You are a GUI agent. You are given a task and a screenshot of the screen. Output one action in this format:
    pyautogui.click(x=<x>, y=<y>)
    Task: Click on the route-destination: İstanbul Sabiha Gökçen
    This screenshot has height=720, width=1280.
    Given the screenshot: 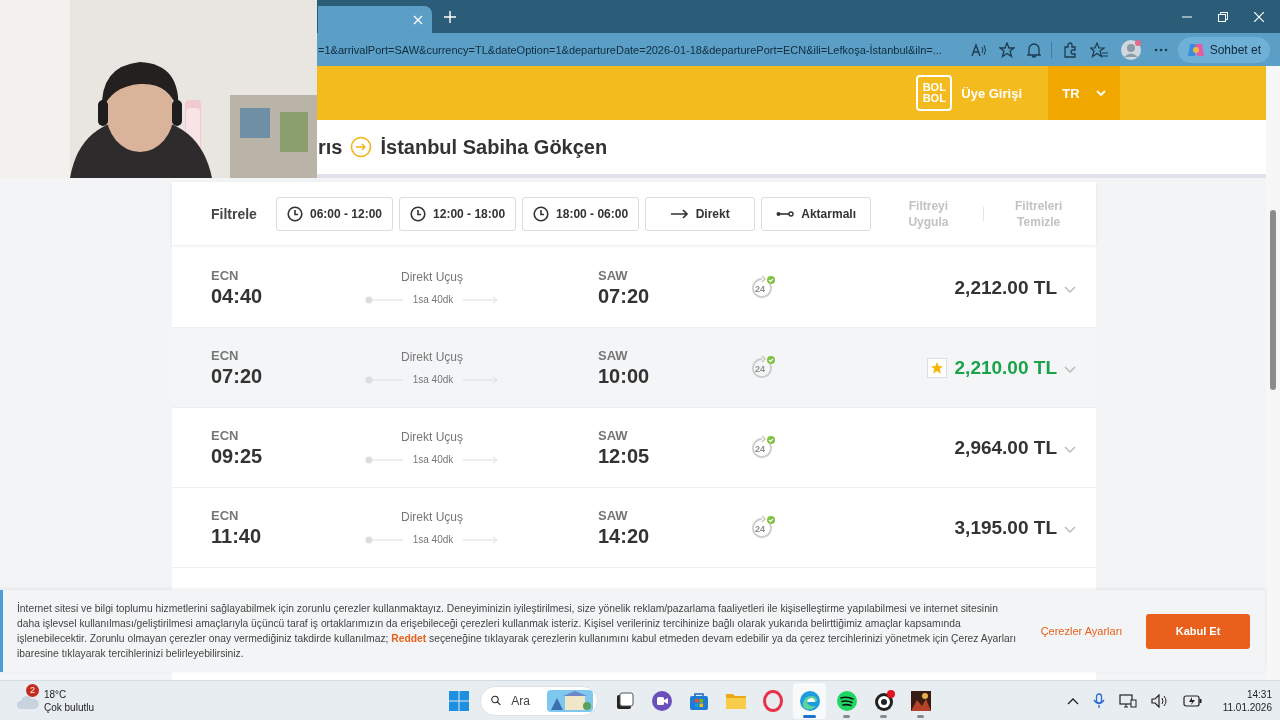 What is the action you would take?
    pyautogui.click(x=494, y=147)
    